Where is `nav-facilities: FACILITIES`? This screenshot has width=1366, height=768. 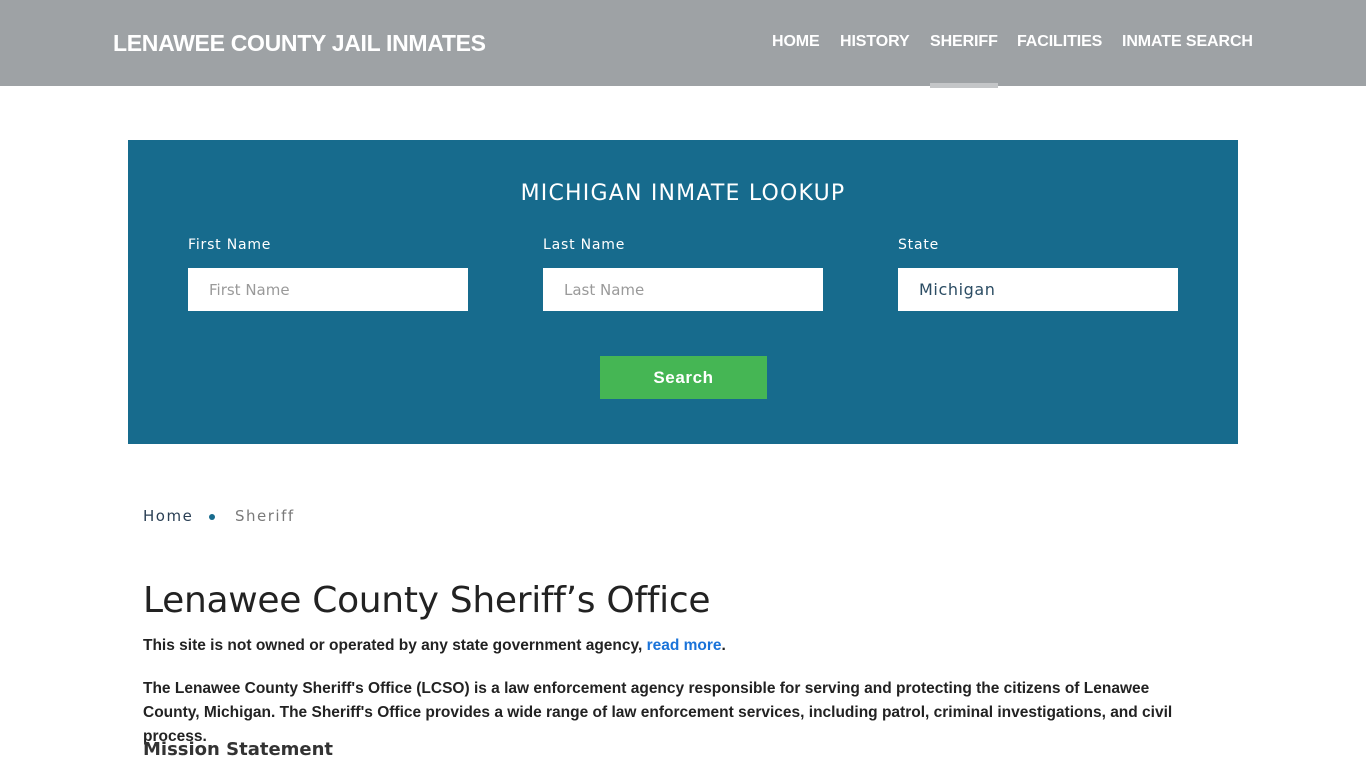
nav-facilities: FACILITIES is located at coordinates (1059, 42).